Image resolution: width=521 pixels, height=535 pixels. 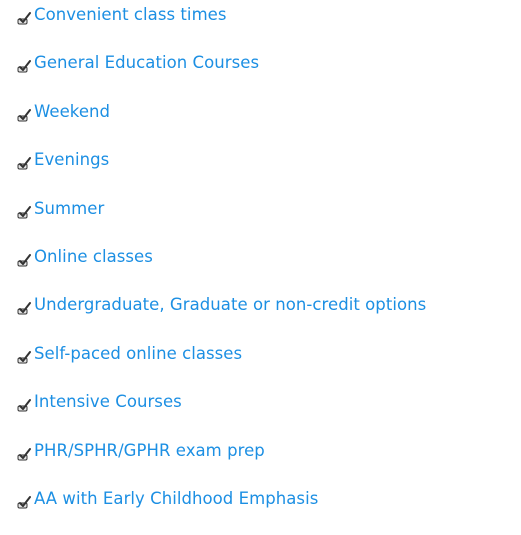 I want to click on link-online-classes: Online classes, so click(x=93, y=257).